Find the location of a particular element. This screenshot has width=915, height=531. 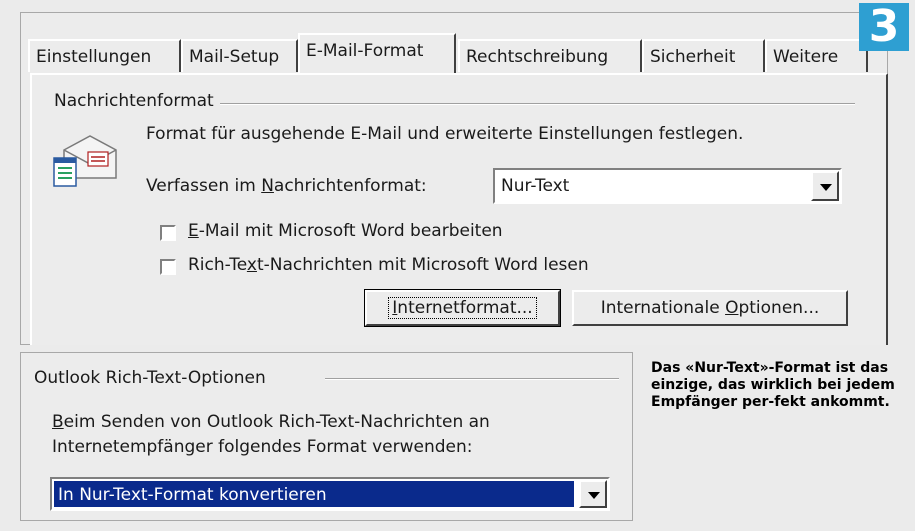

tab-einstellungen: Einstellungen is located at coordinates (104, 55).